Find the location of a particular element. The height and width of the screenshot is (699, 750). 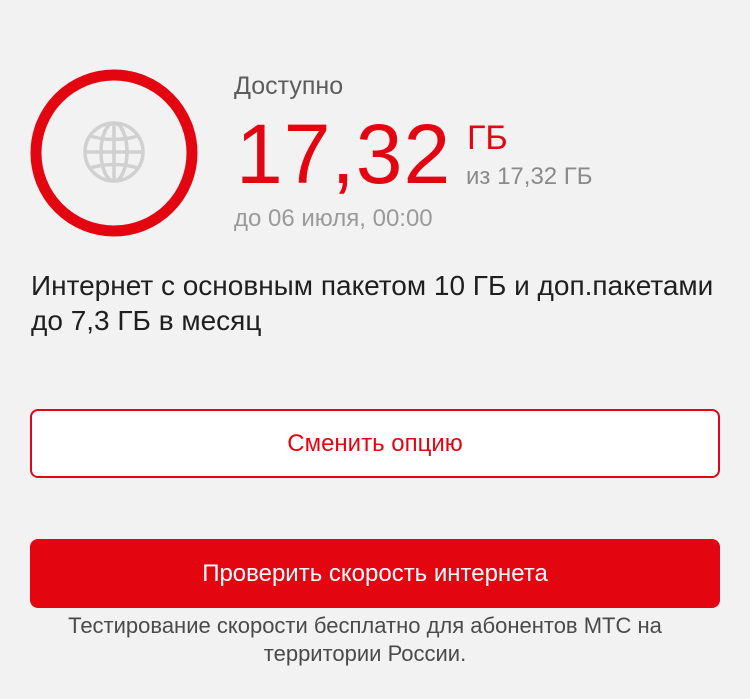

total-amount: из 17,32 ГБ is located at coordinates (529, 176).